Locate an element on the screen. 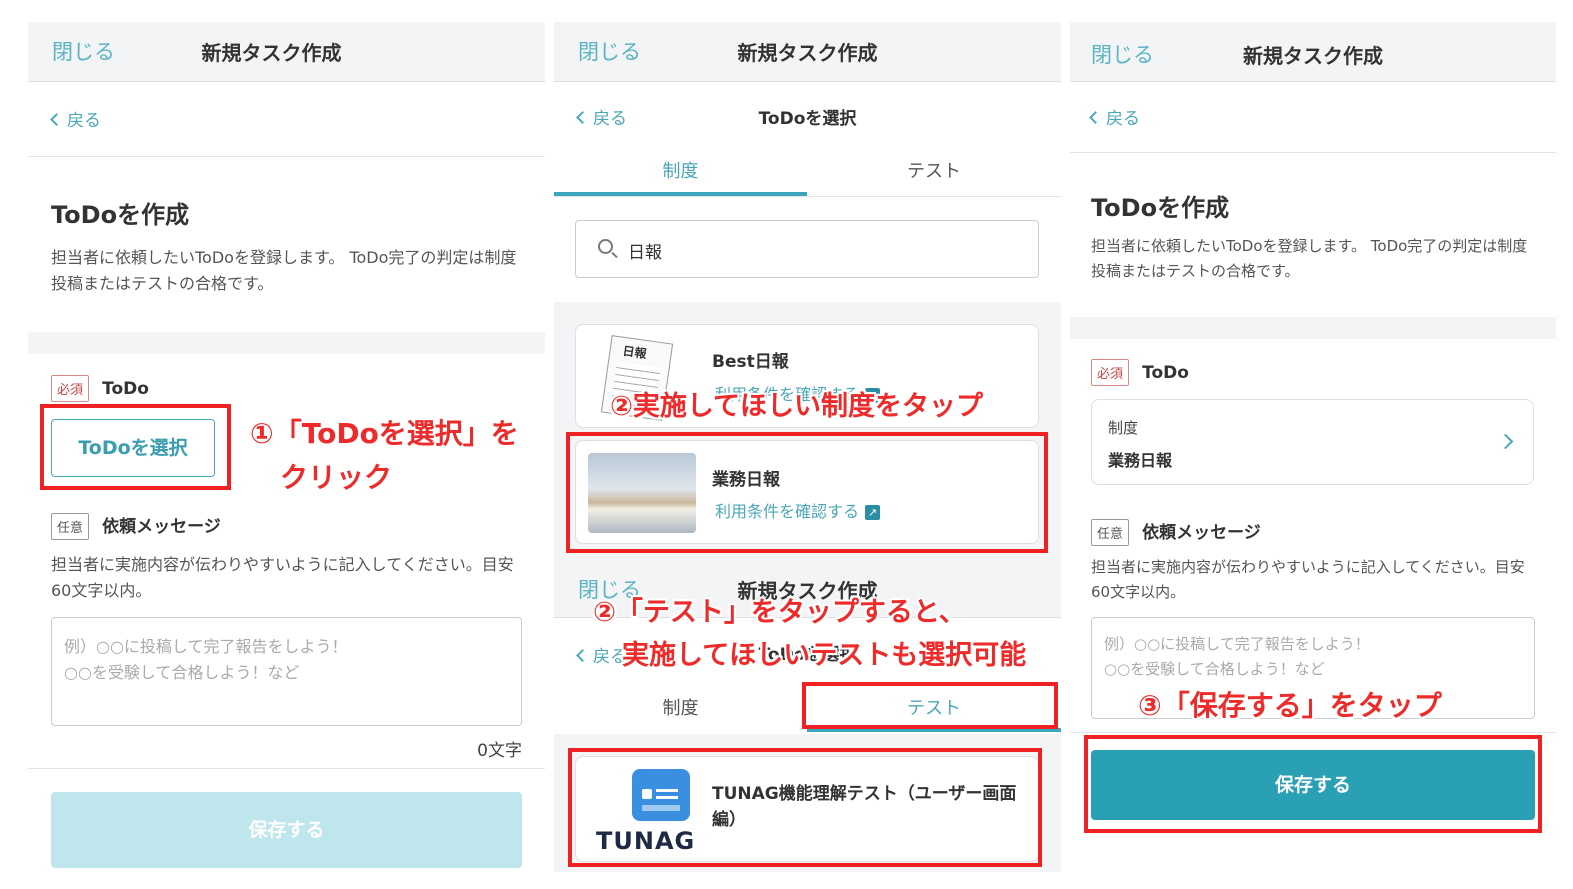 This screenshot has width=1573, height=889. annotation-step1-line1: ①「ToDoを選択」を is located at coordinates (384, 433).